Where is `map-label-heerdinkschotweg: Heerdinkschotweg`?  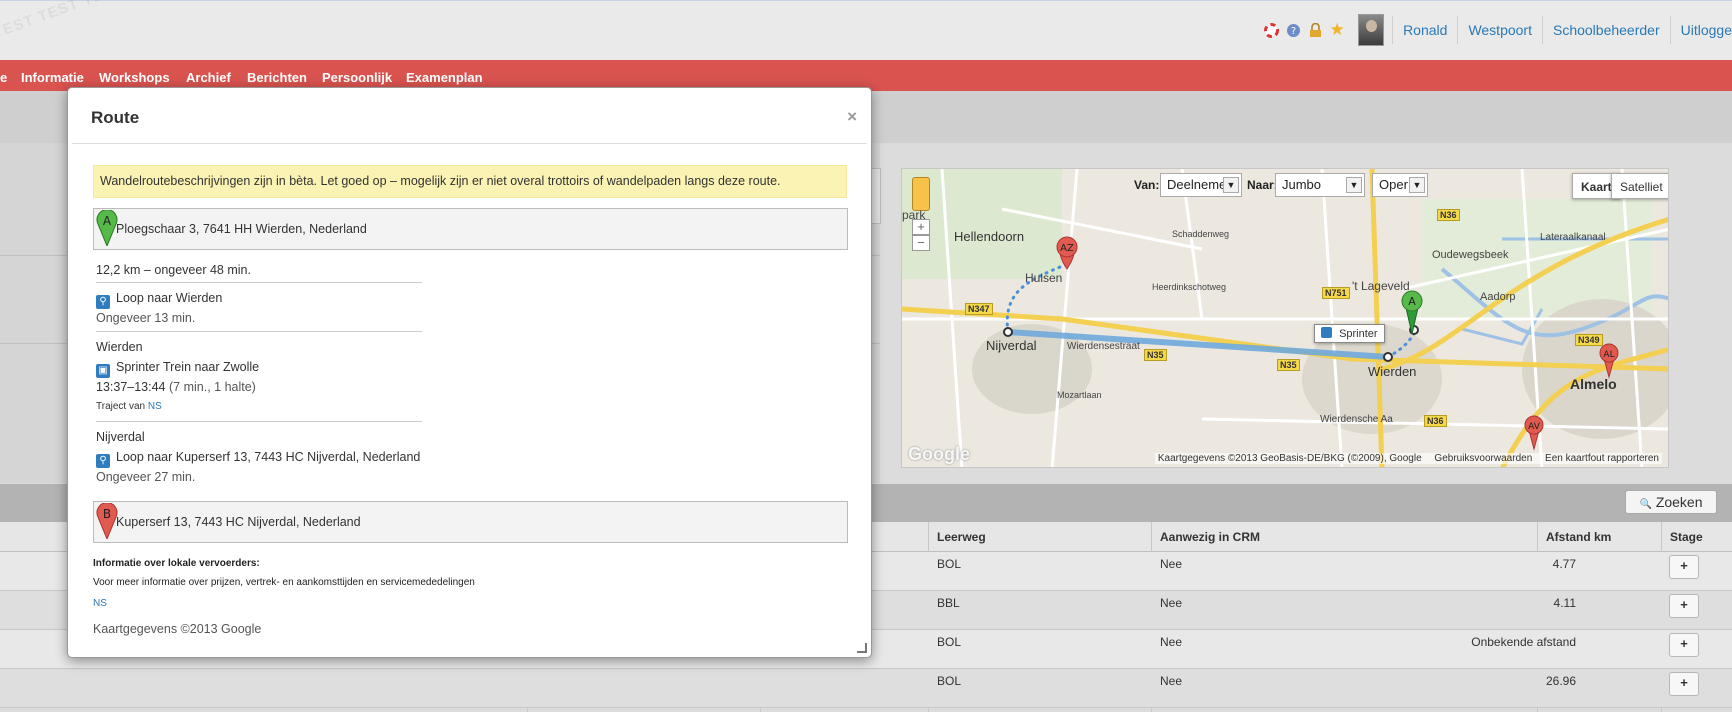 map-label-heerdinkschotweg: Heerdinkschotweg is located at coordinates (1189, 287).